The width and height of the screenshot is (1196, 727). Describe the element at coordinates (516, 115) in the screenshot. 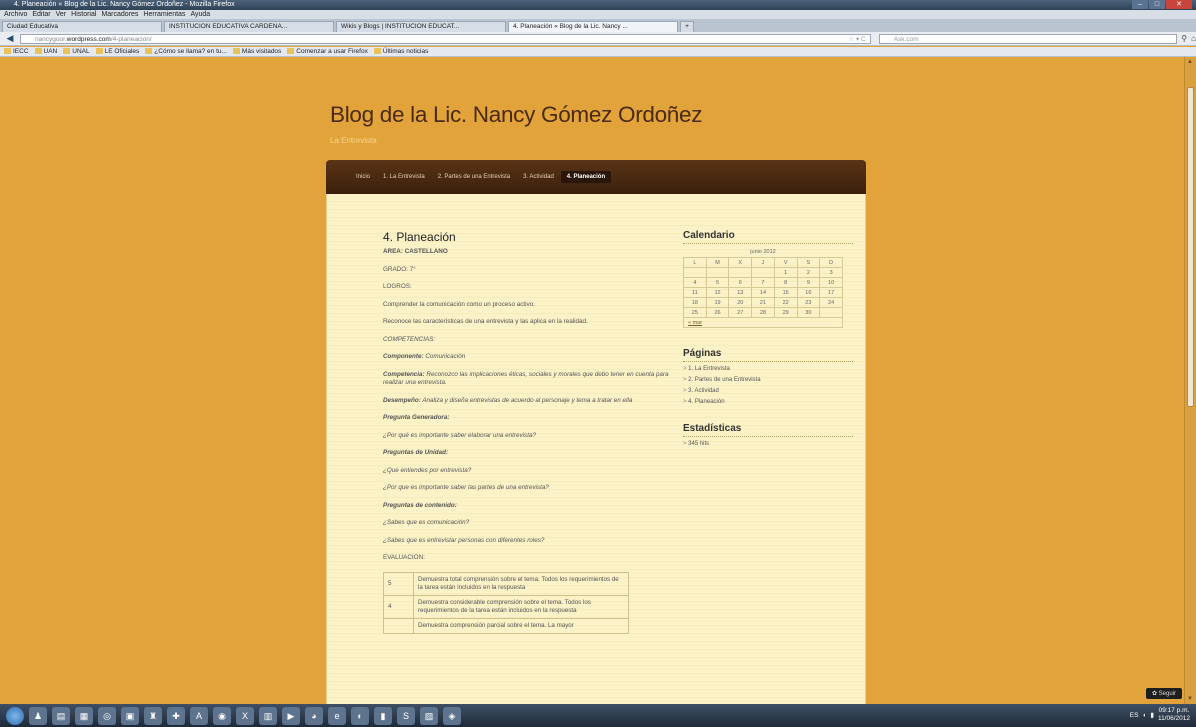

I see `blog-title: Blog de la Lic. Nancy Gómez Ordoñez` at that location.